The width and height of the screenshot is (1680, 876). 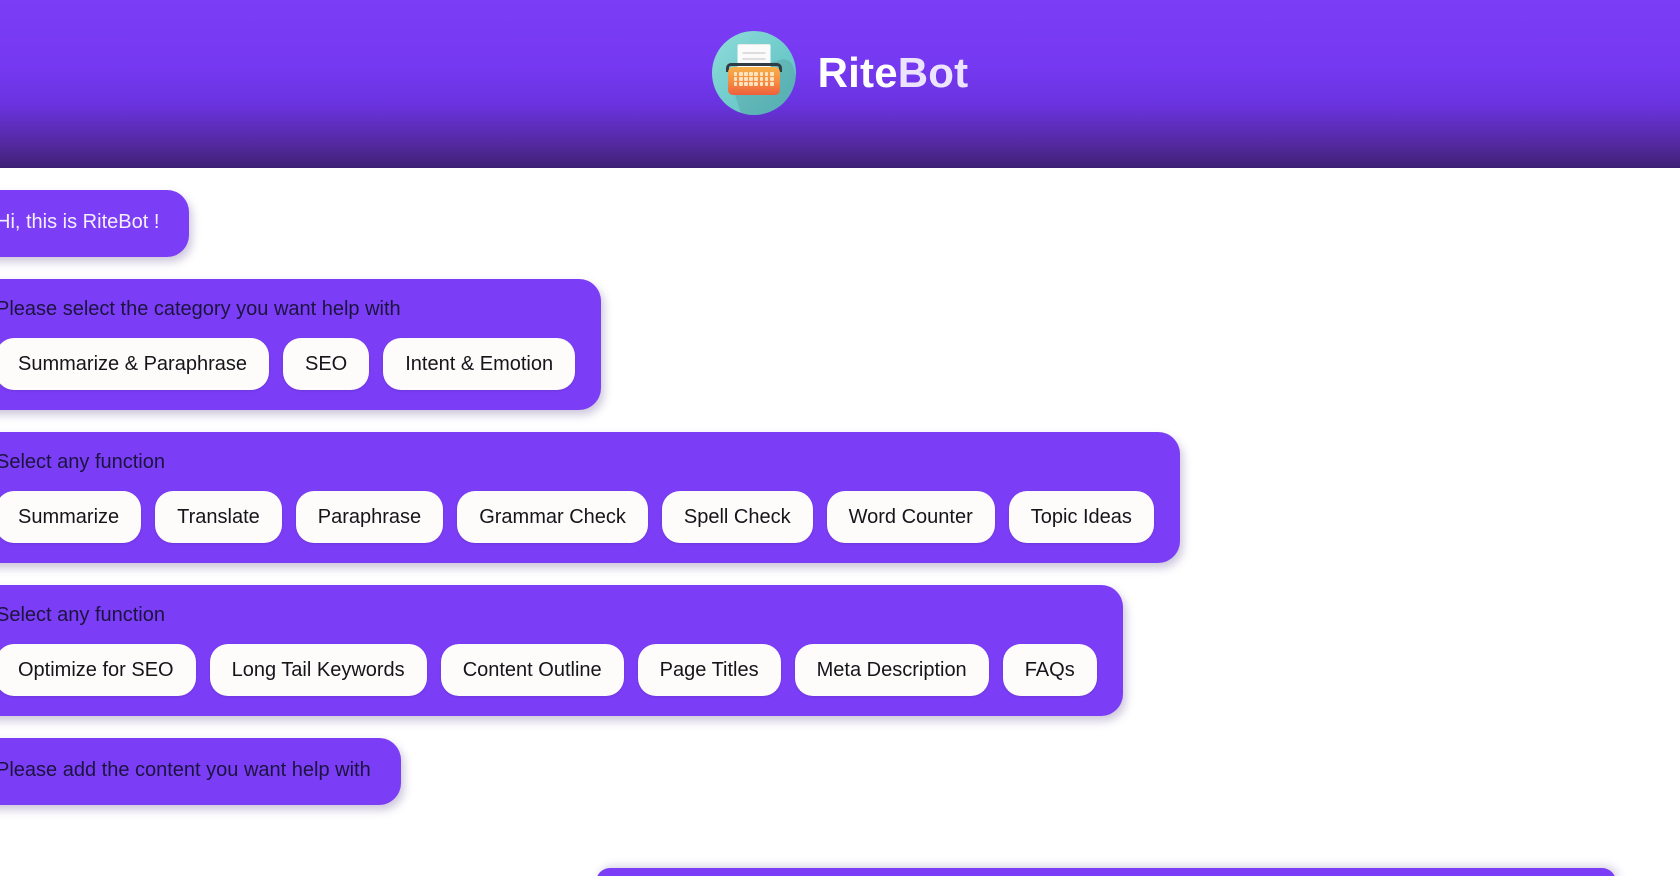 I want to click on logo-keys, so click(x=753, y=79).